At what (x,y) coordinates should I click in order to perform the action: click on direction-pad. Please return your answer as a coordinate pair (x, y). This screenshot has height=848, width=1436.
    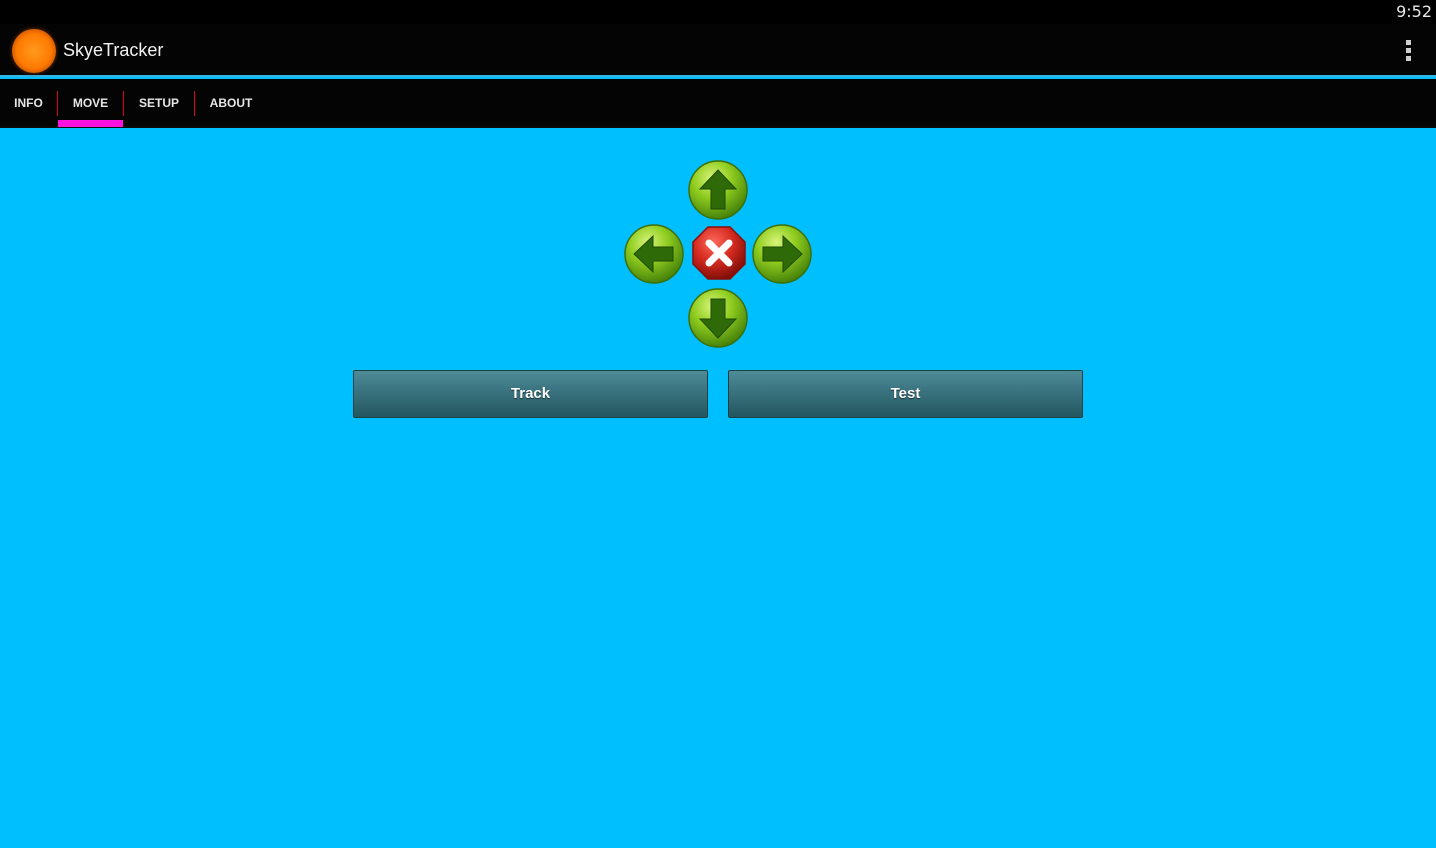
    Looking at the image, I should click on (718, 254).